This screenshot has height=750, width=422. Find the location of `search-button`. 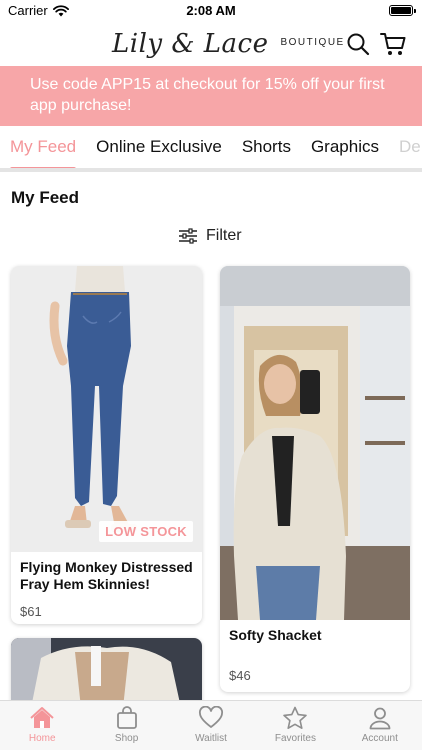

search-button is located at coordinates (358, 44).